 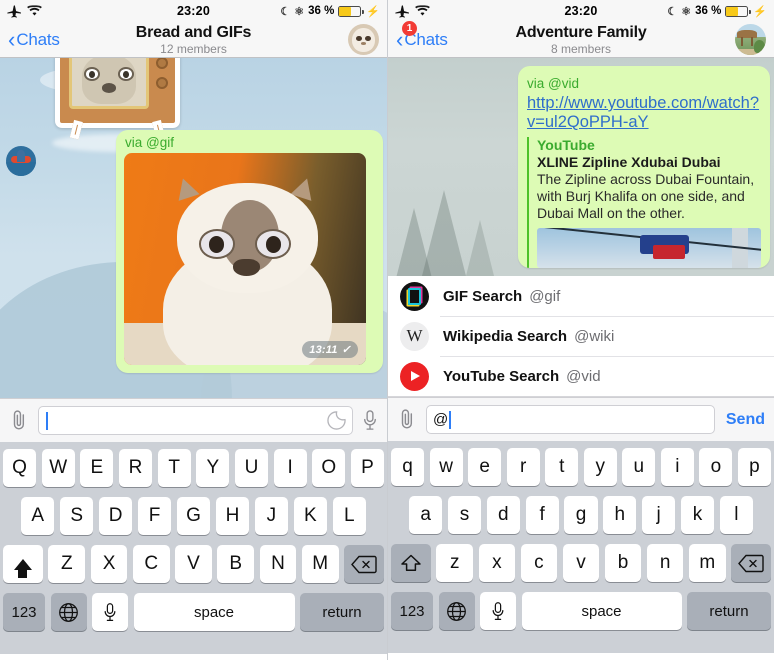 I want to click on sender-avatar, so click(x=21, y=161).